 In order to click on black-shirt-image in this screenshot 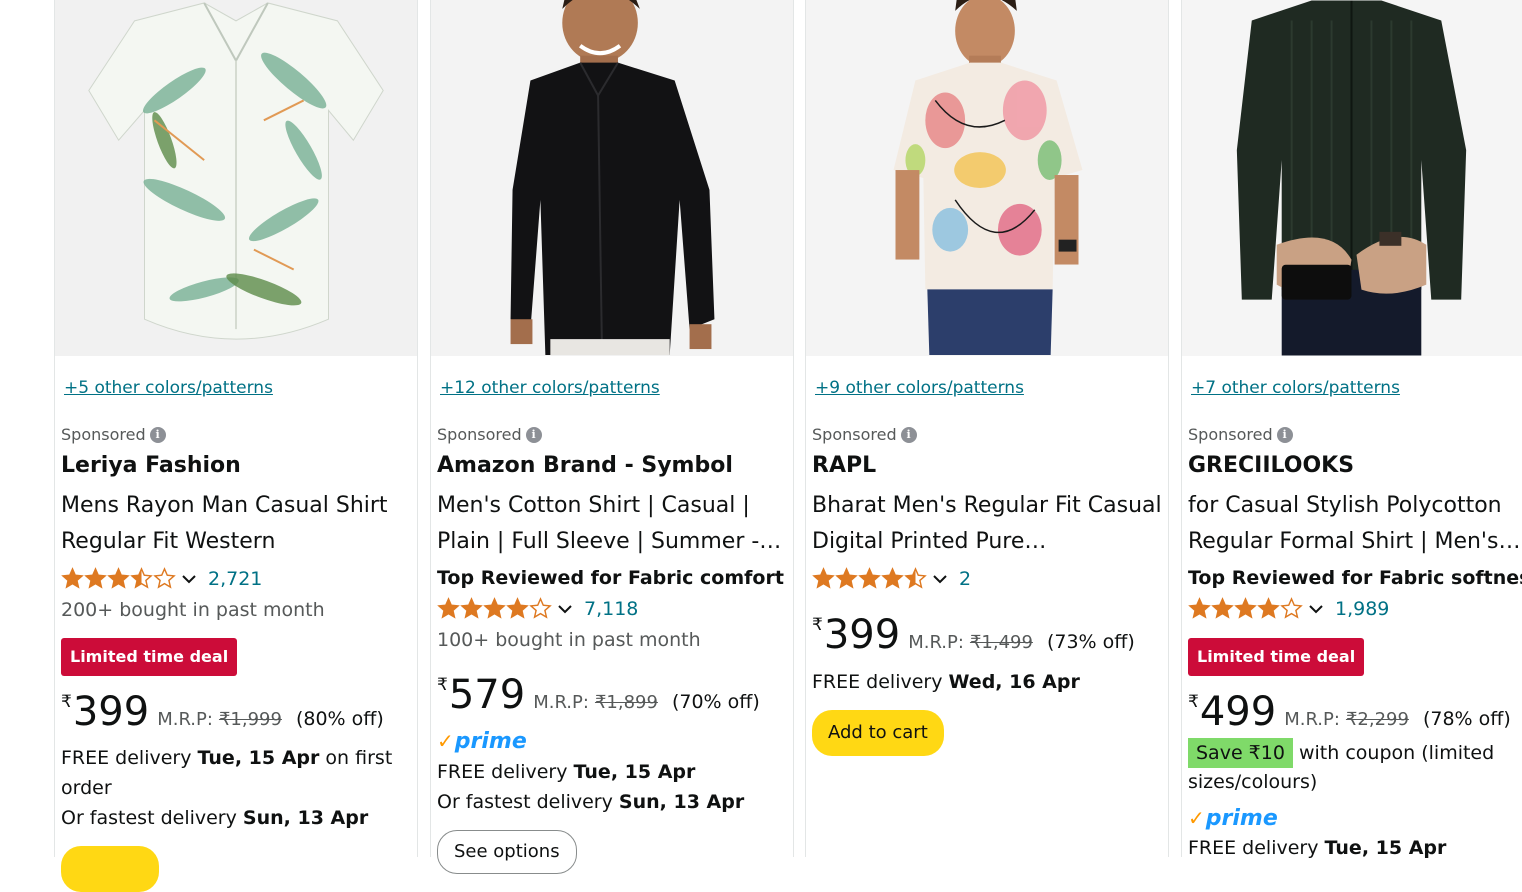, I will do `click(612, 178)`.